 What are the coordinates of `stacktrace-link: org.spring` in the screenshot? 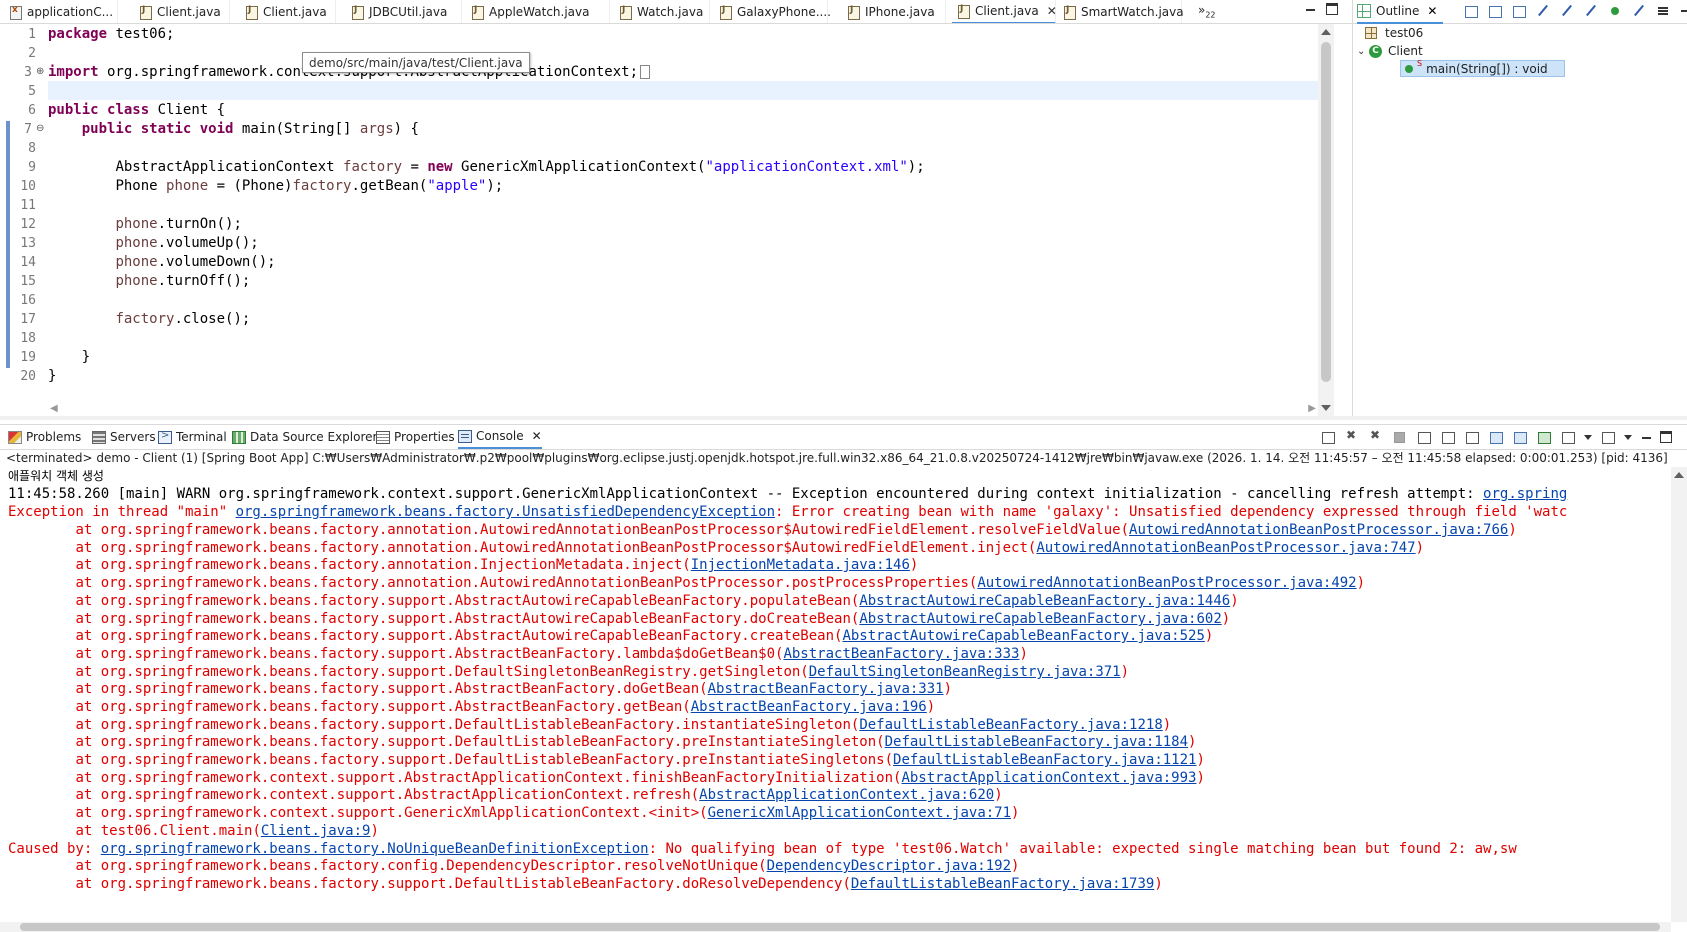 It's located at (1525, 494).